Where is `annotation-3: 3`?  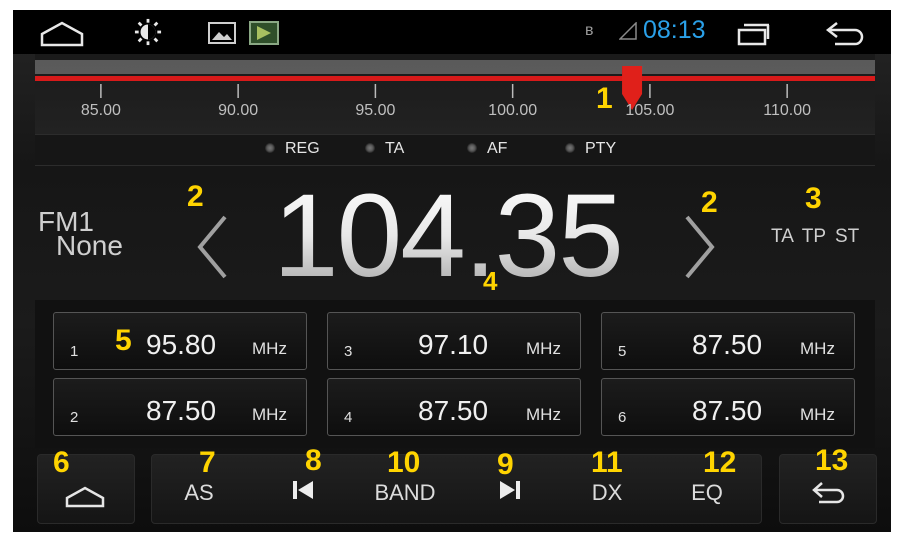
annotation-3: 3 is located at coordinates (813, 198).